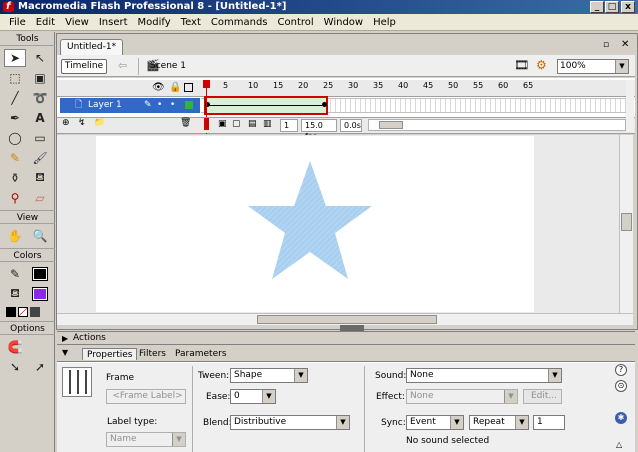  Describe the element at coordinates (324, 104) in the screenshot. I see `end-keyframe` at that location.